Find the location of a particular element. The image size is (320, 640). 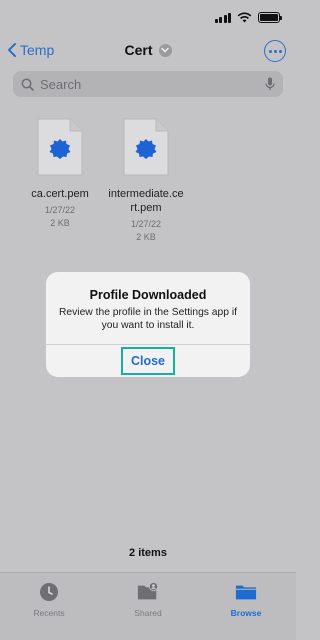

tab-browse: Browse is located at coordinates (246, 599).